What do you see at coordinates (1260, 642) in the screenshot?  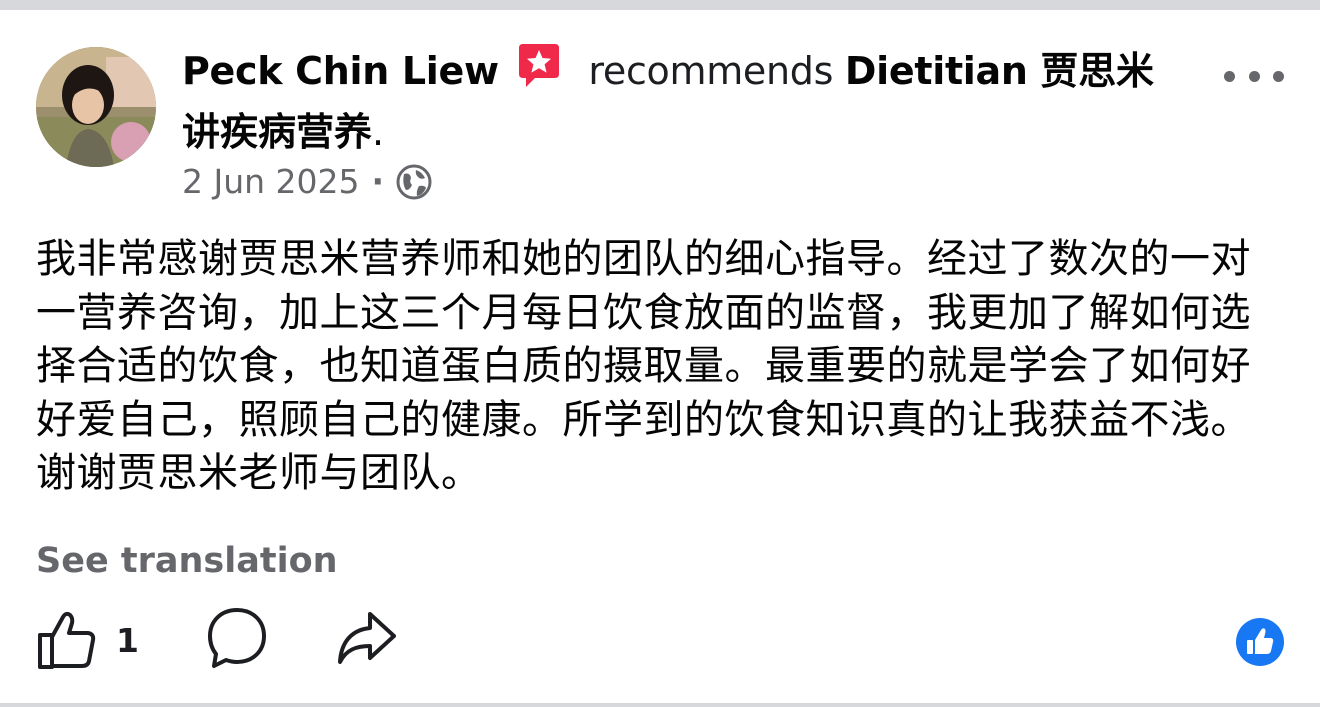 I see `like-reaction-icon` at bounding box center [1260, 642].